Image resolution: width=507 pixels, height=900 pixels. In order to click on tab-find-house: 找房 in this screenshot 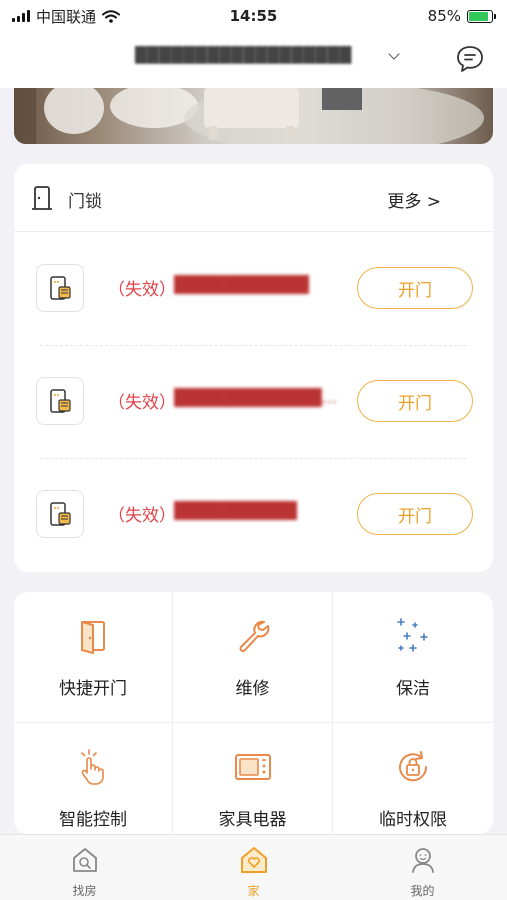, I will do `click(84, 867)`.